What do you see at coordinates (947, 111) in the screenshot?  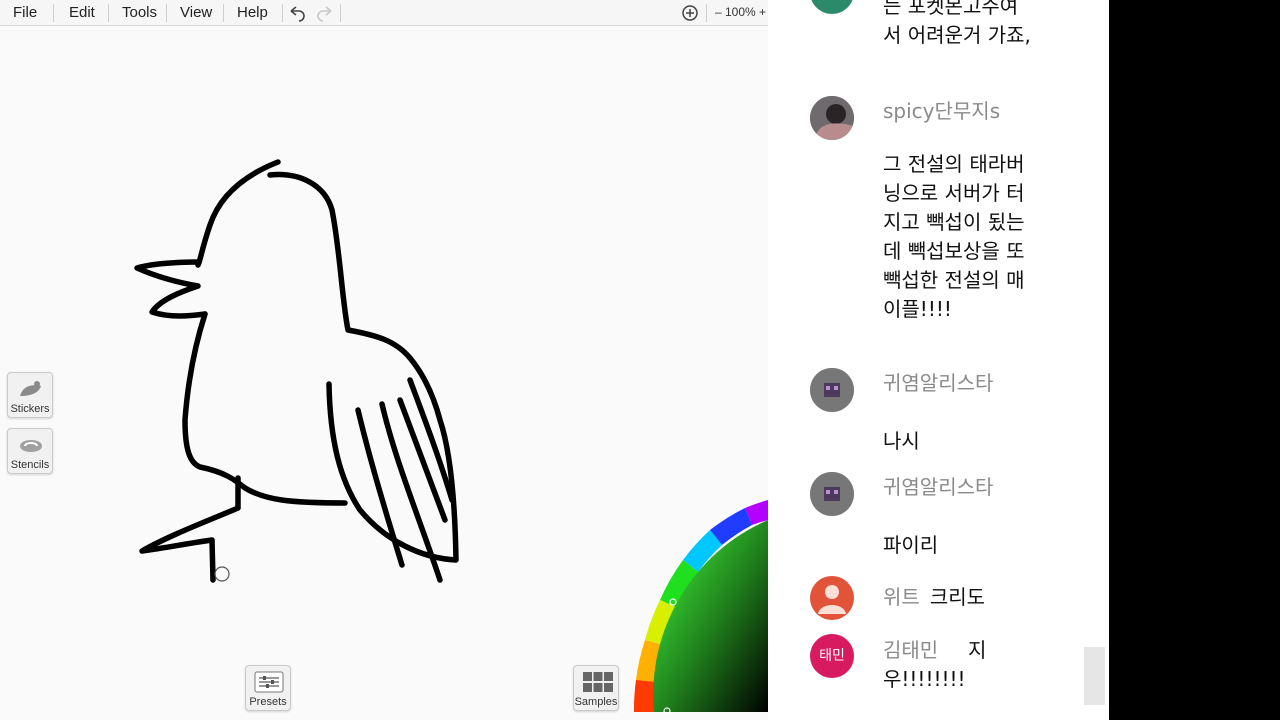 I see `message-author: spicy단무지s` at bounding box center [947, 111].